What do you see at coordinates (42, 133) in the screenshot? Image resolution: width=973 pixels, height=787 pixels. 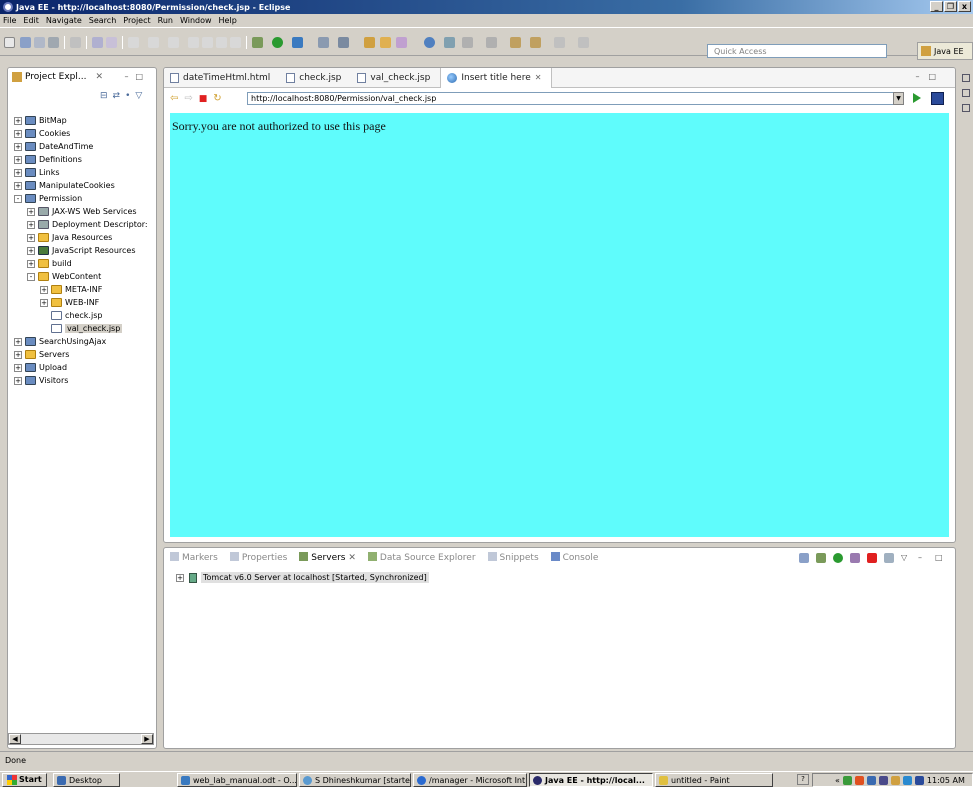 I see `tree-item: + Cookies` at bounding box center [42, 133].